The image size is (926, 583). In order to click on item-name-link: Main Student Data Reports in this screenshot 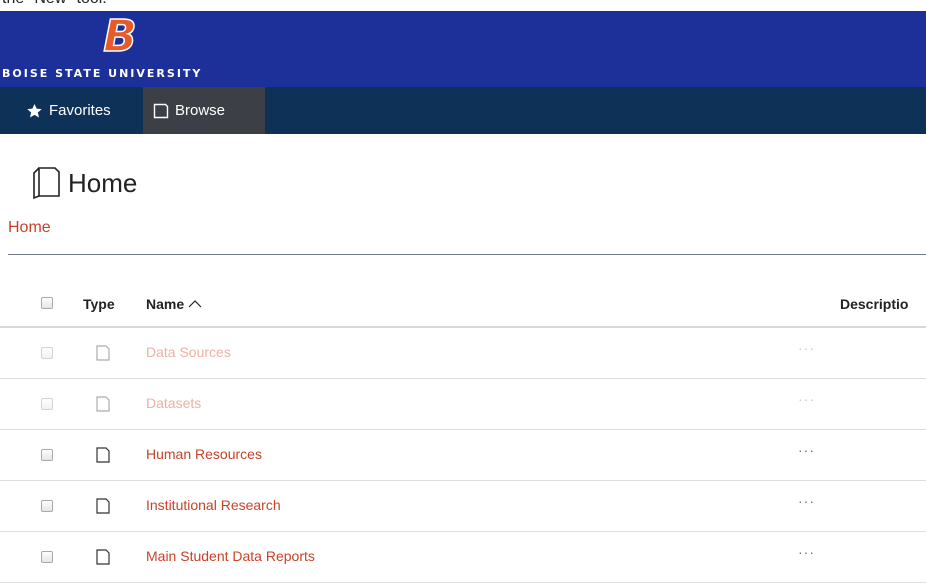, I will do `click(230, 556)`.